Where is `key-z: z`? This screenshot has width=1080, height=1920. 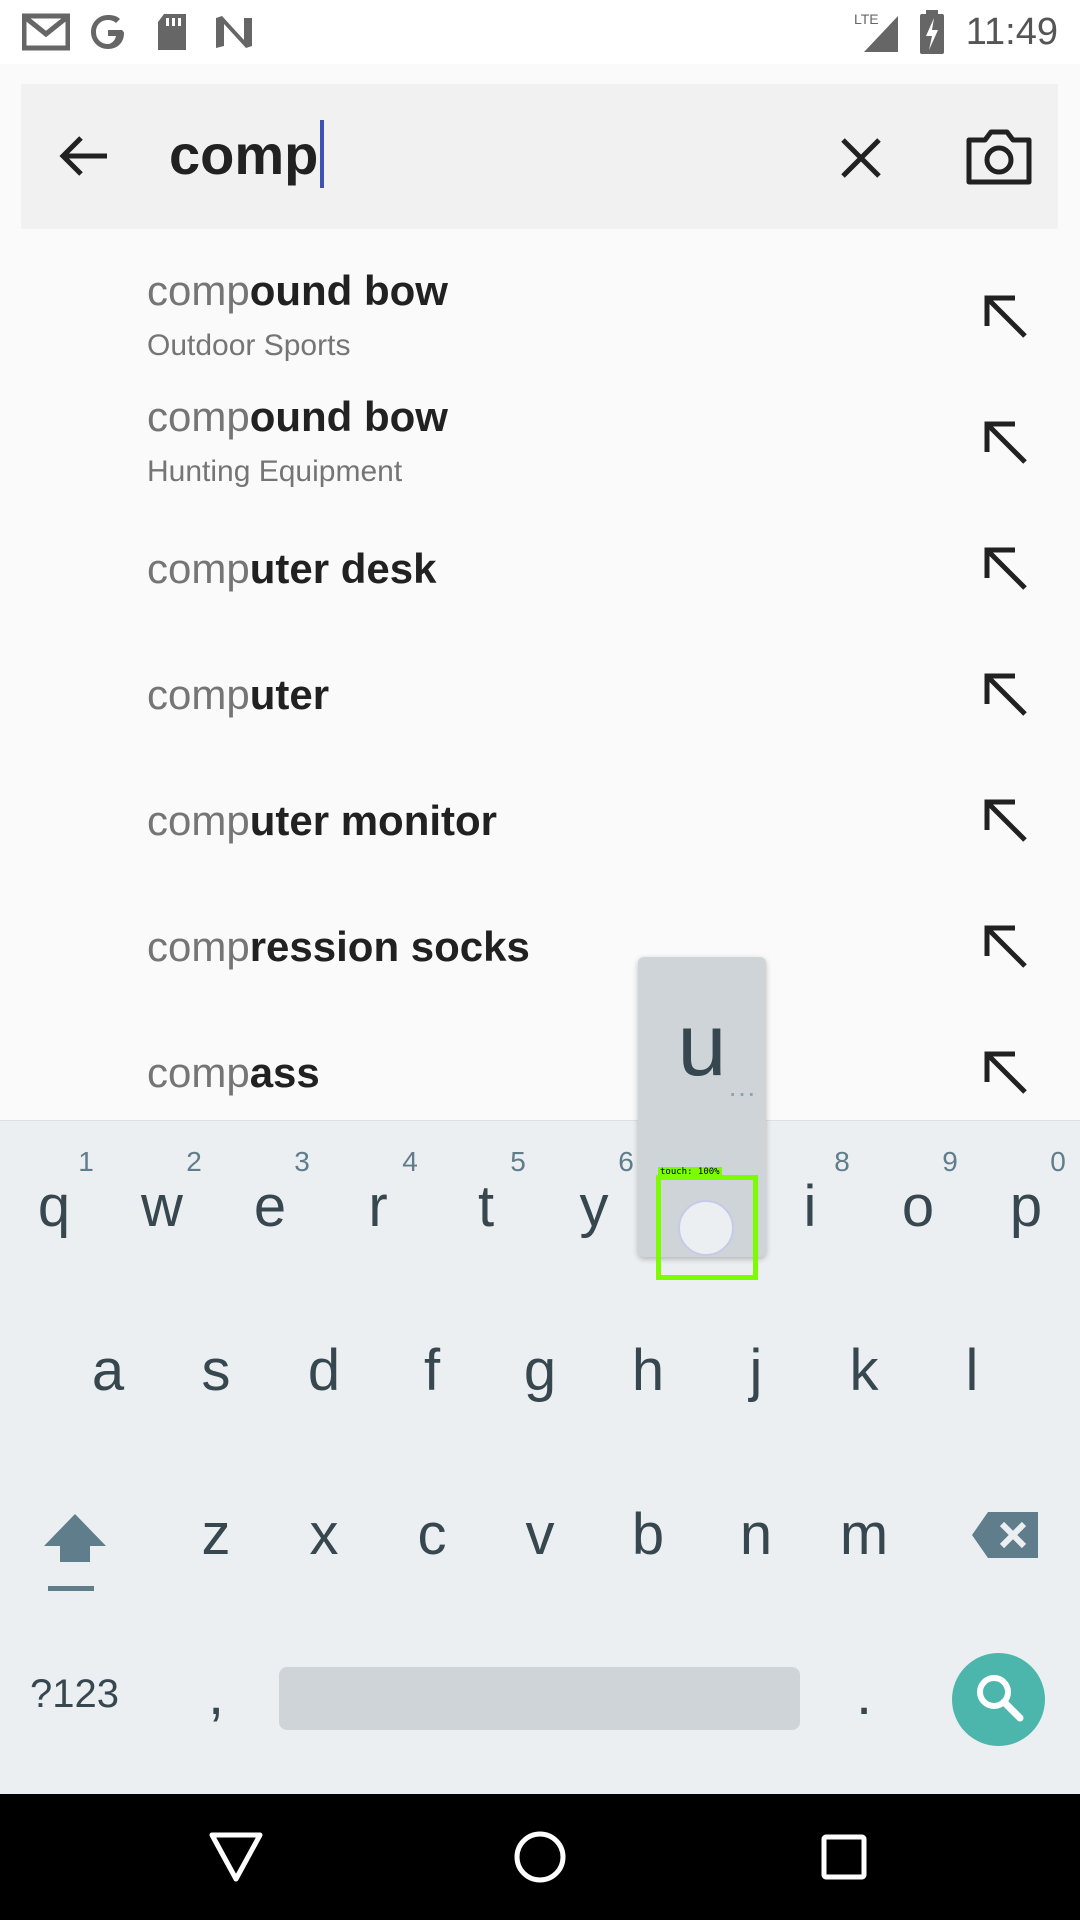
key-z: z is located at coordinates (216, 1535).